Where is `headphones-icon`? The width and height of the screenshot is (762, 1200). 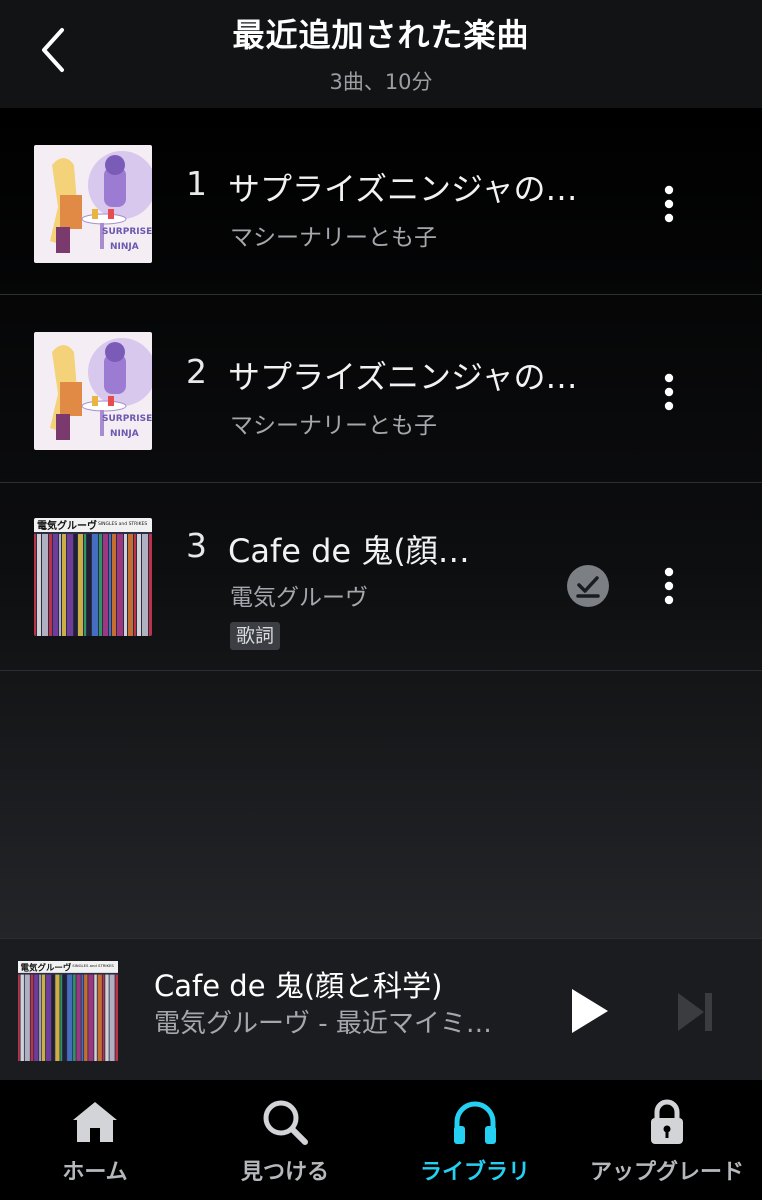
headphones-icon is located at coordinates (475, 1122).